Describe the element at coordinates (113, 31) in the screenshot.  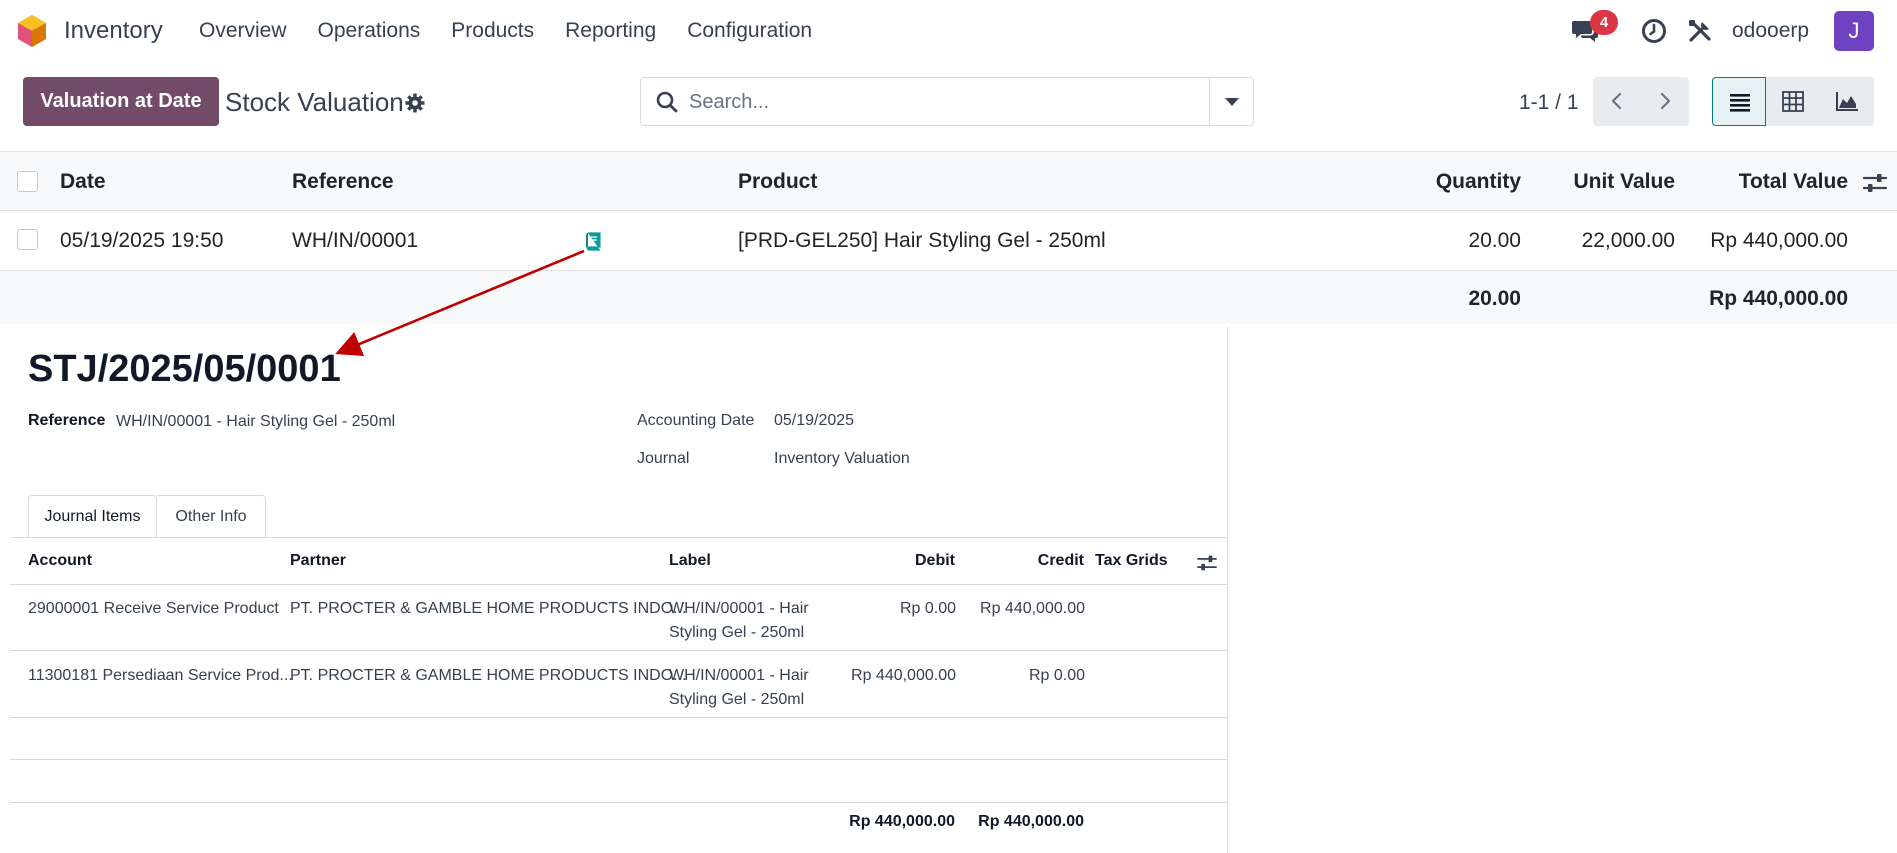
I see `app-name: Inventory` at that location.